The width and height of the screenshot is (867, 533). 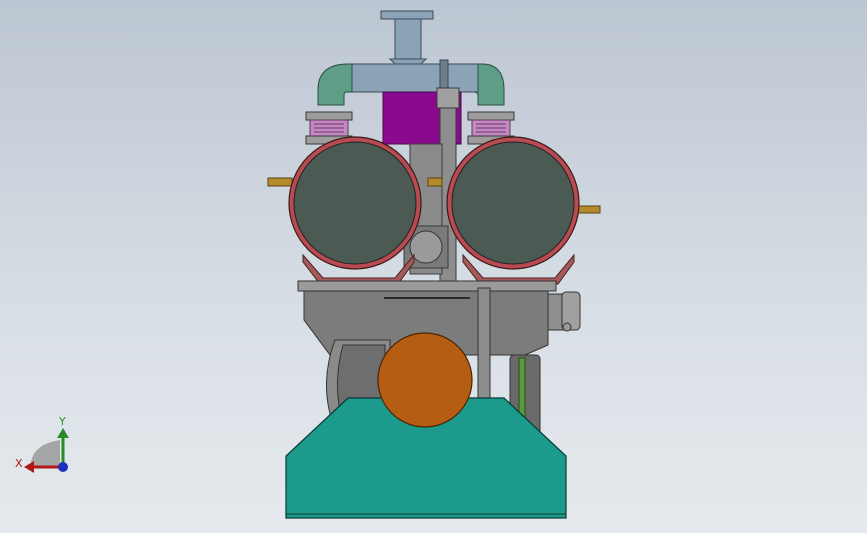 What do you see at coordinates (588, 209) in the screenshot?
I see `right-rod` at bounding box center [588, 209].